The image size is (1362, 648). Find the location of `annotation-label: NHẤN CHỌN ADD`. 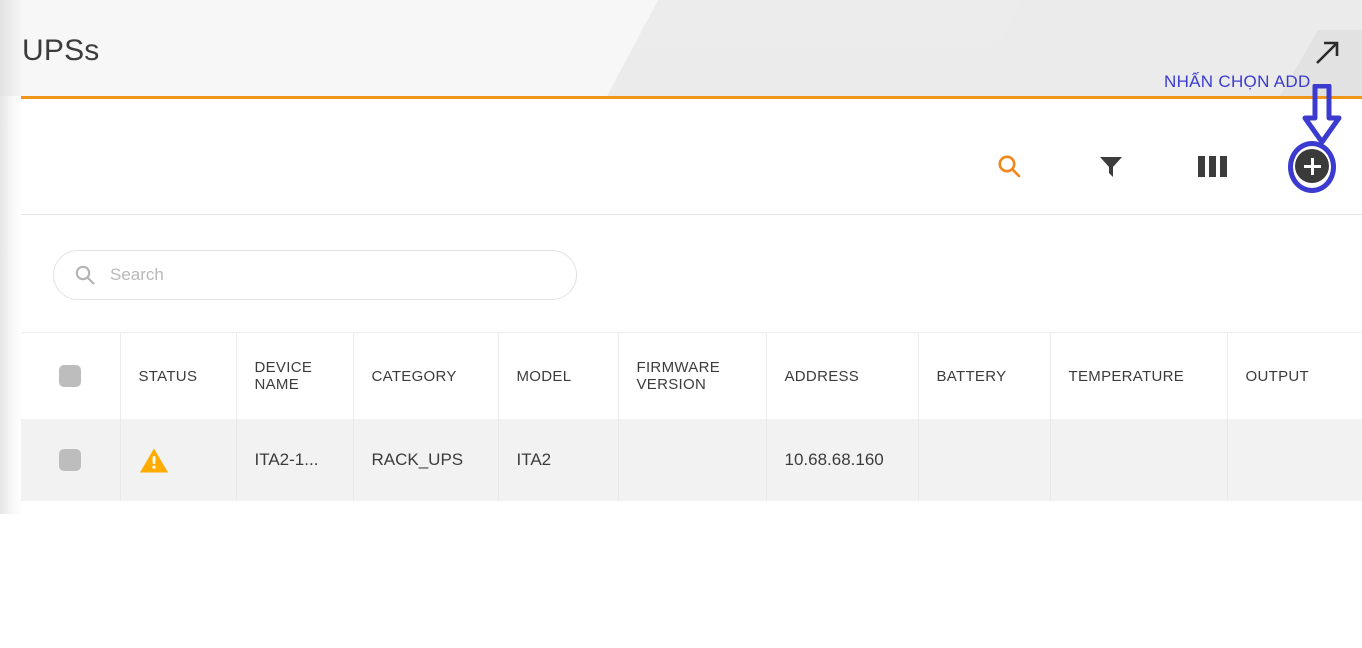

annotation-label: NHẤN CHỌN ADD is located at coordinates (1237, 81).